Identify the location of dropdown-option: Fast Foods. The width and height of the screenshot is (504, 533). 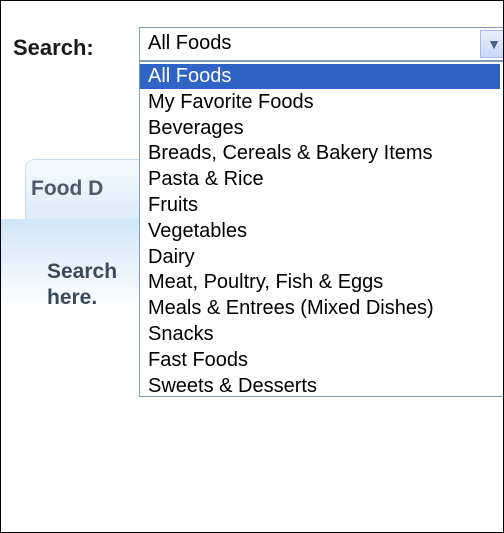
(320, 360).